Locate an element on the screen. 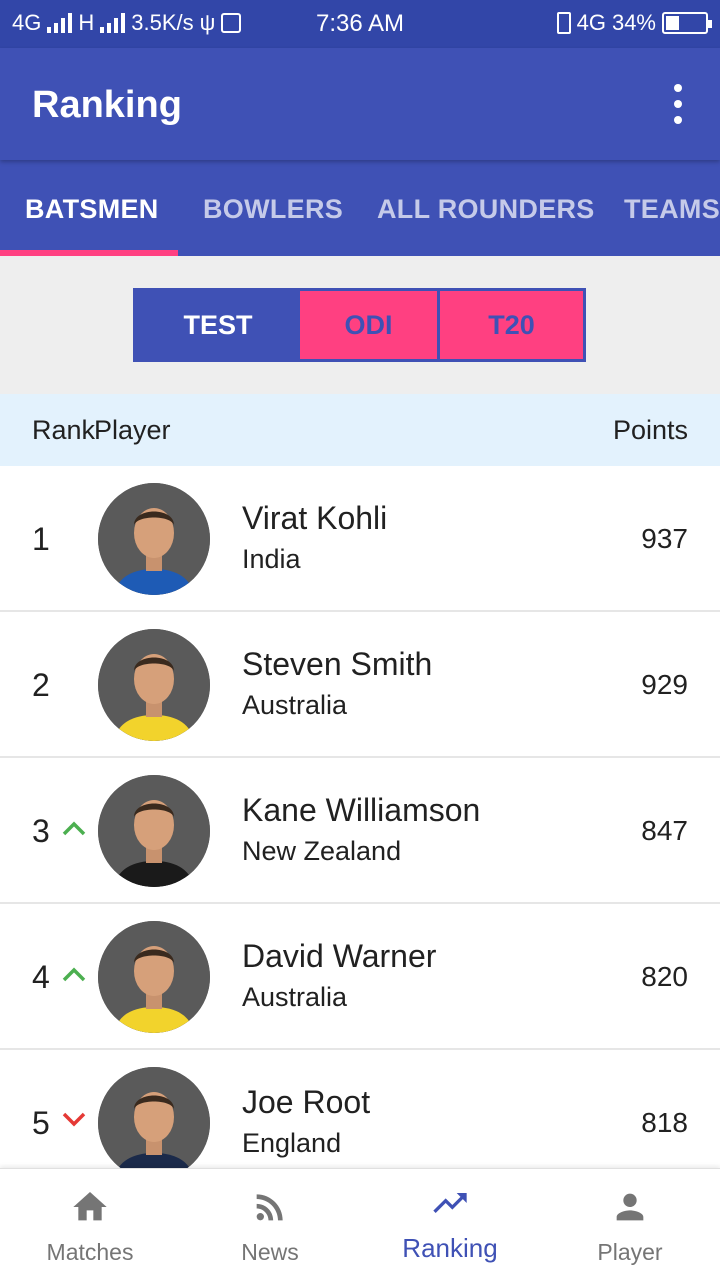 Image resolution: width=720 pixels, height=1280 pixels. player-rank: 4 is located at coordinates (41, 977).